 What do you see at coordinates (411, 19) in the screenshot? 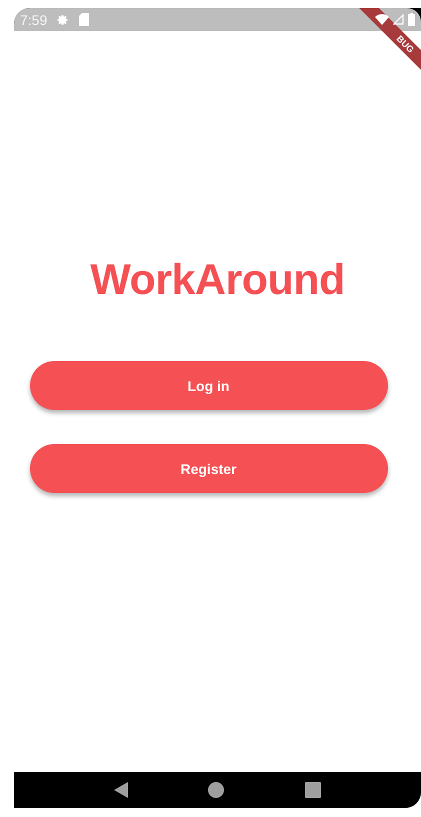
I see `battery-icon` at bounding box center [411, 19].